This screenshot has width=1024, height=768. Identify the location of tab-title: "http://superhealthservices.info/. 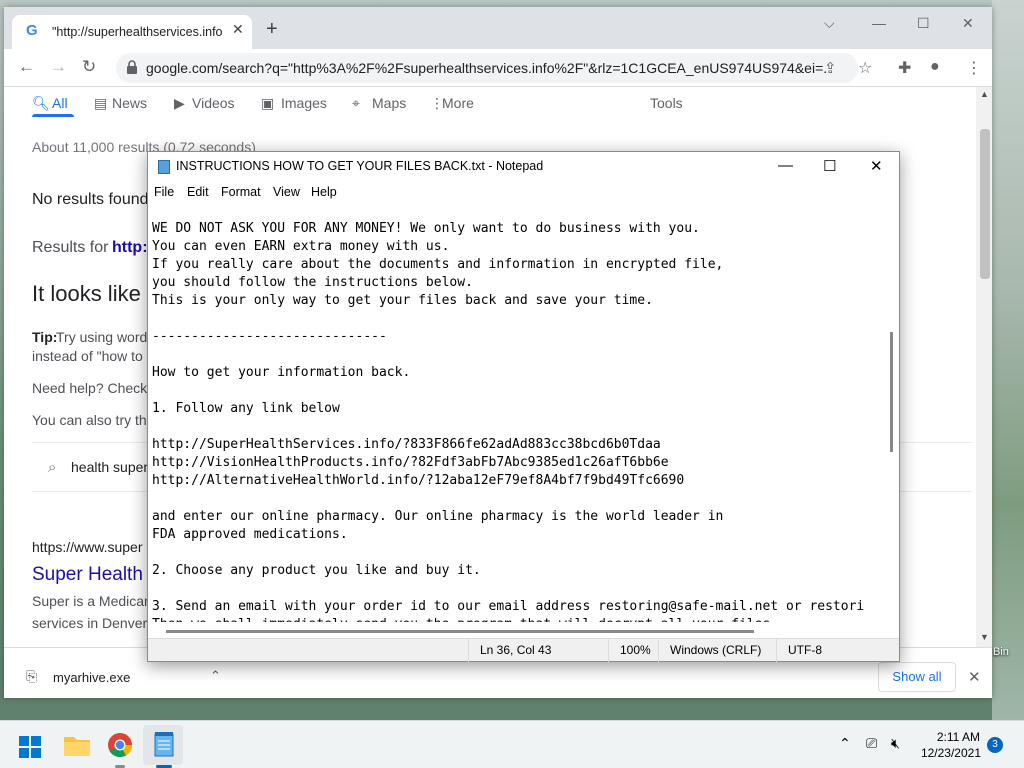
(137, 32).